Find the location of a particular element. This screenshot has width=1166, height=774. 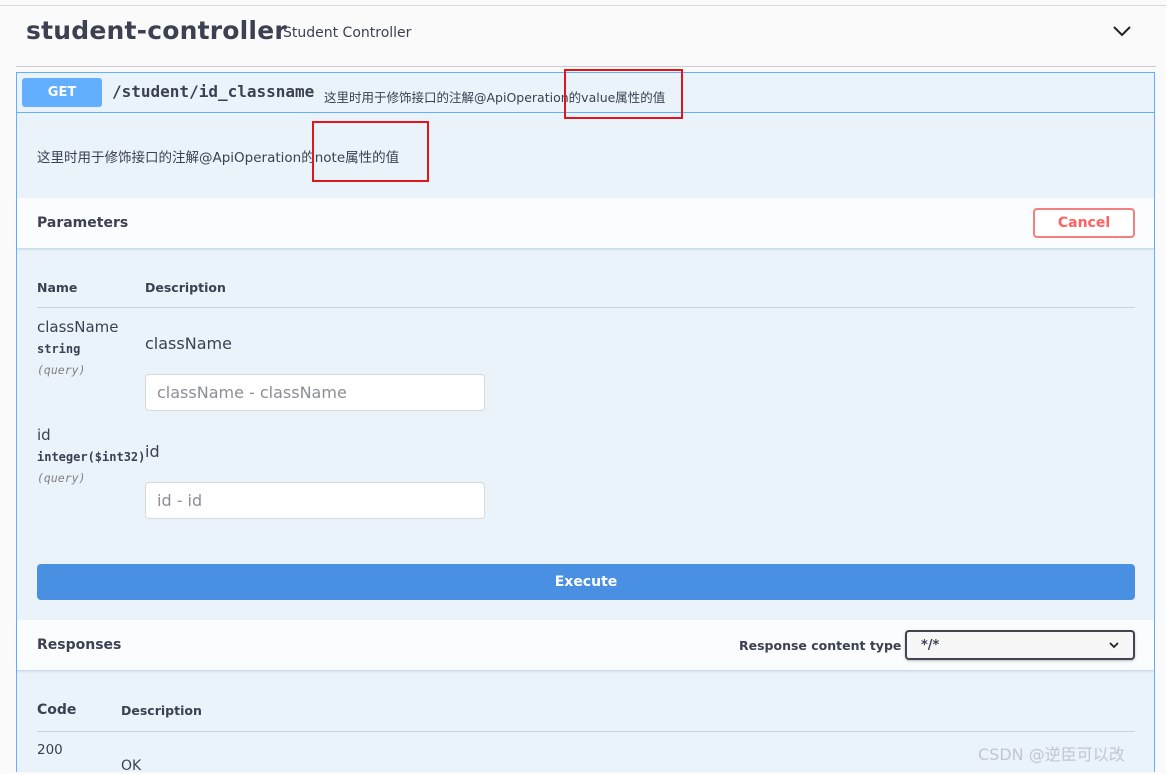

param-name-id: id is located at coordinates (44, 435).